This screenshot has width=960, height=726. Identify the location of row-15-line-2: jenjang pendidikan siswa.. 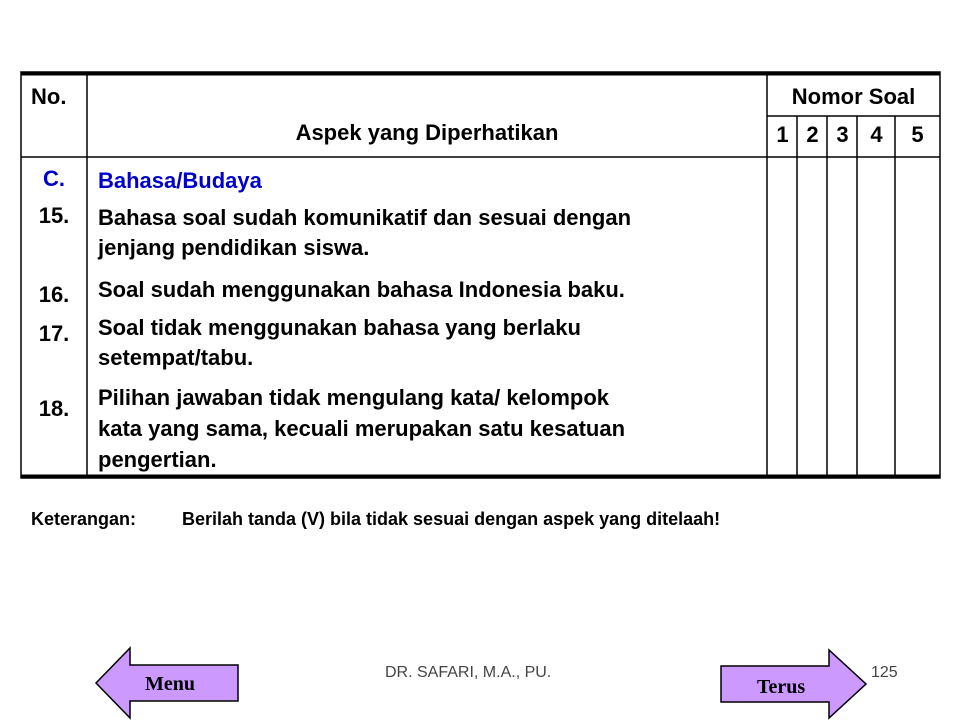
(234, 247).